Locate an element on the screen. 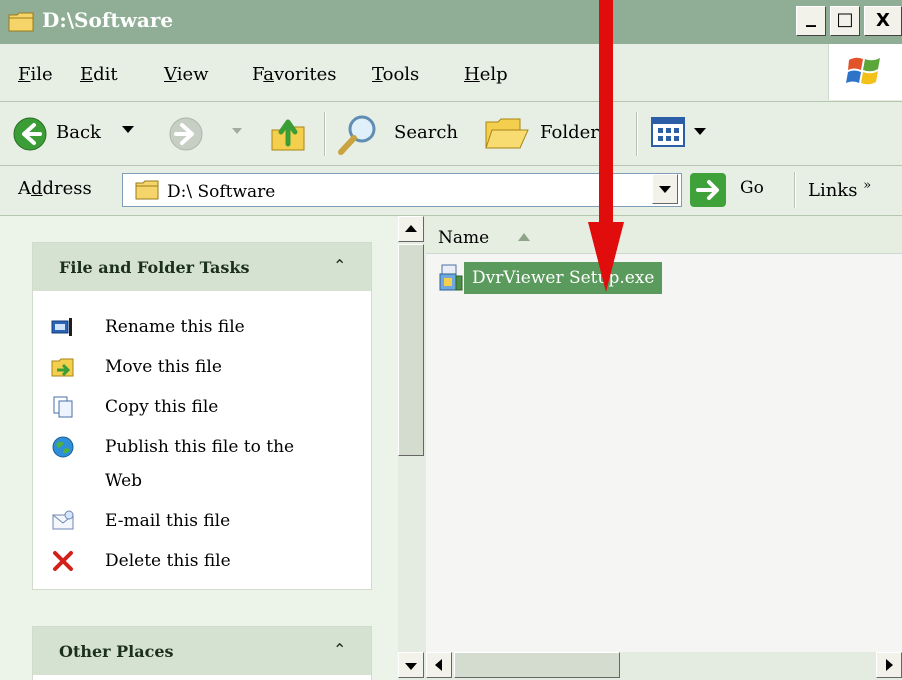 The image size is (902, 680). back-arrow-icon is located at coordinates (30, 134).